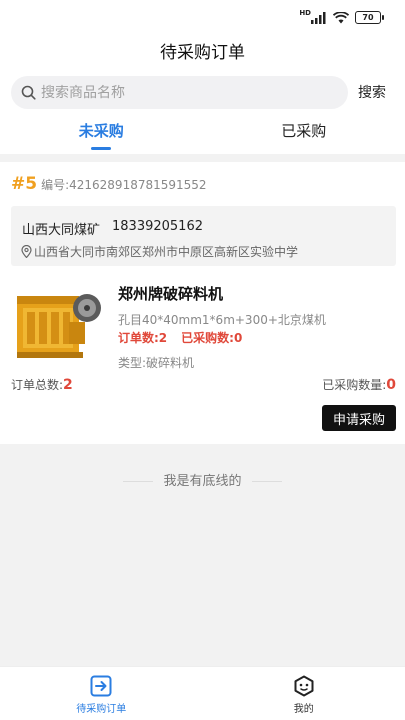  I want to click on apply-purchase-button: 申请采购, so click(359, 418).